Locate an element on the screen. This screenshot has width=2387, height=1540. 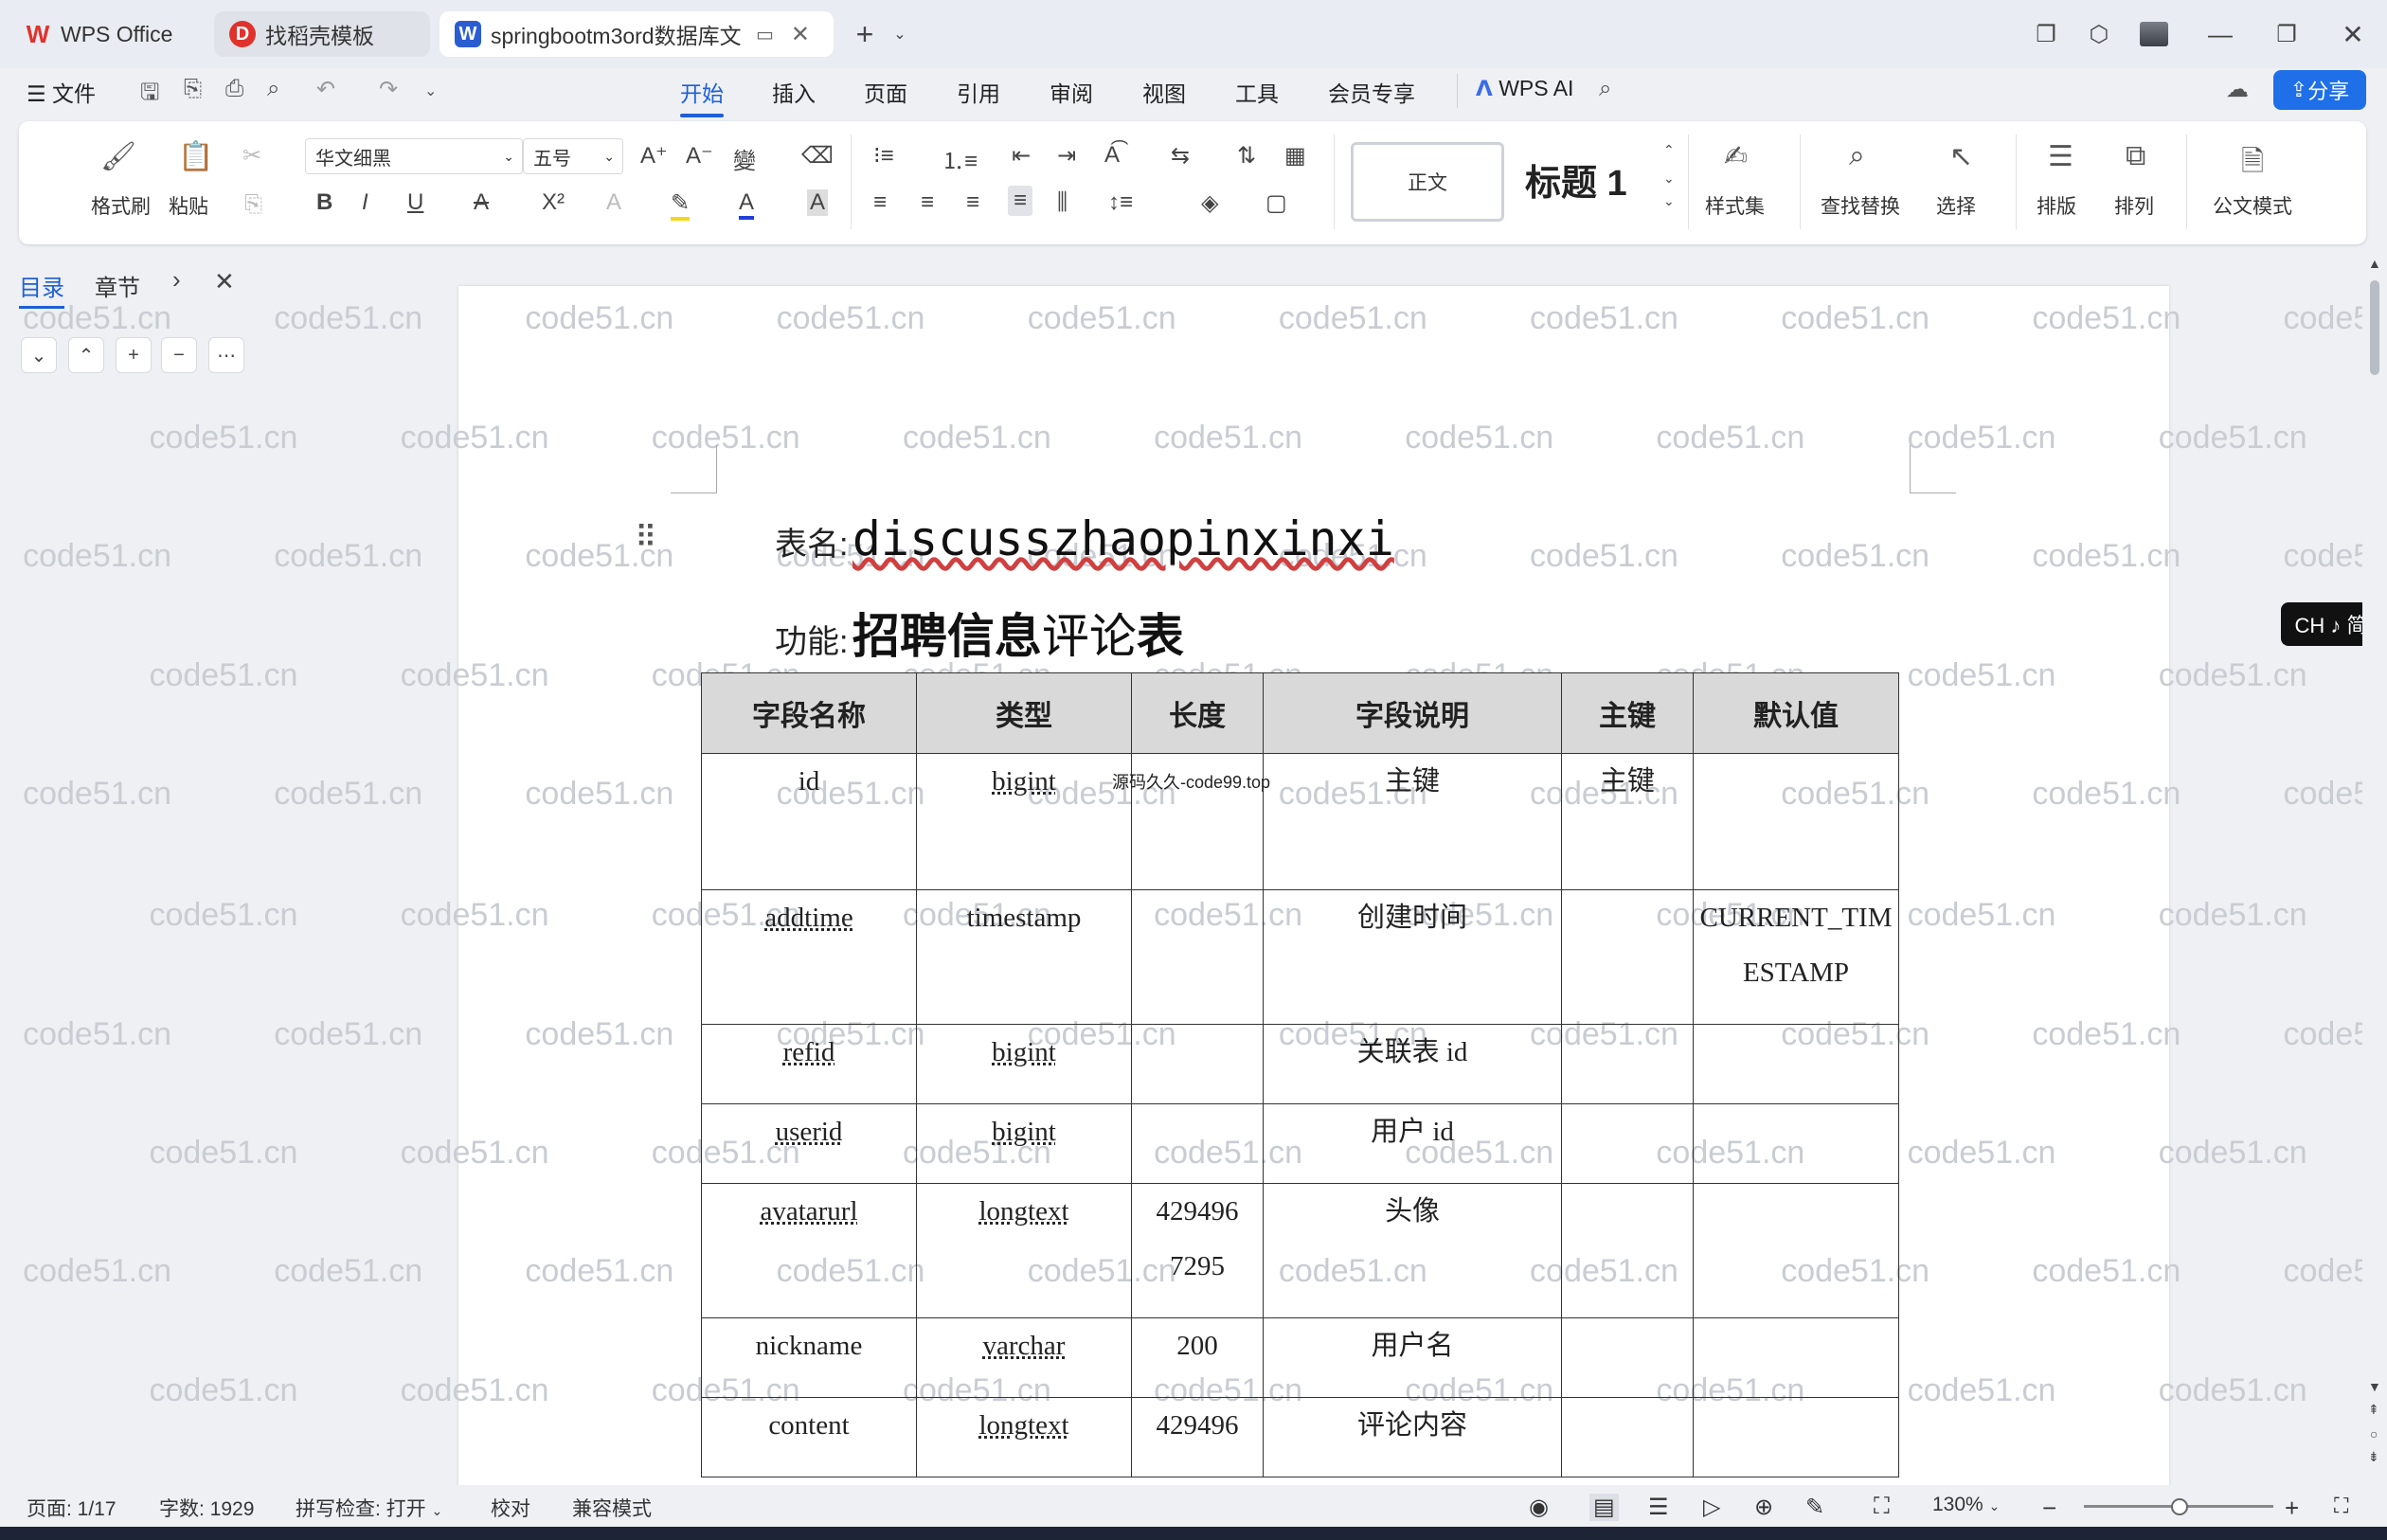
scroll-up-icon: ▲ is located at coordinates (2374, 263).